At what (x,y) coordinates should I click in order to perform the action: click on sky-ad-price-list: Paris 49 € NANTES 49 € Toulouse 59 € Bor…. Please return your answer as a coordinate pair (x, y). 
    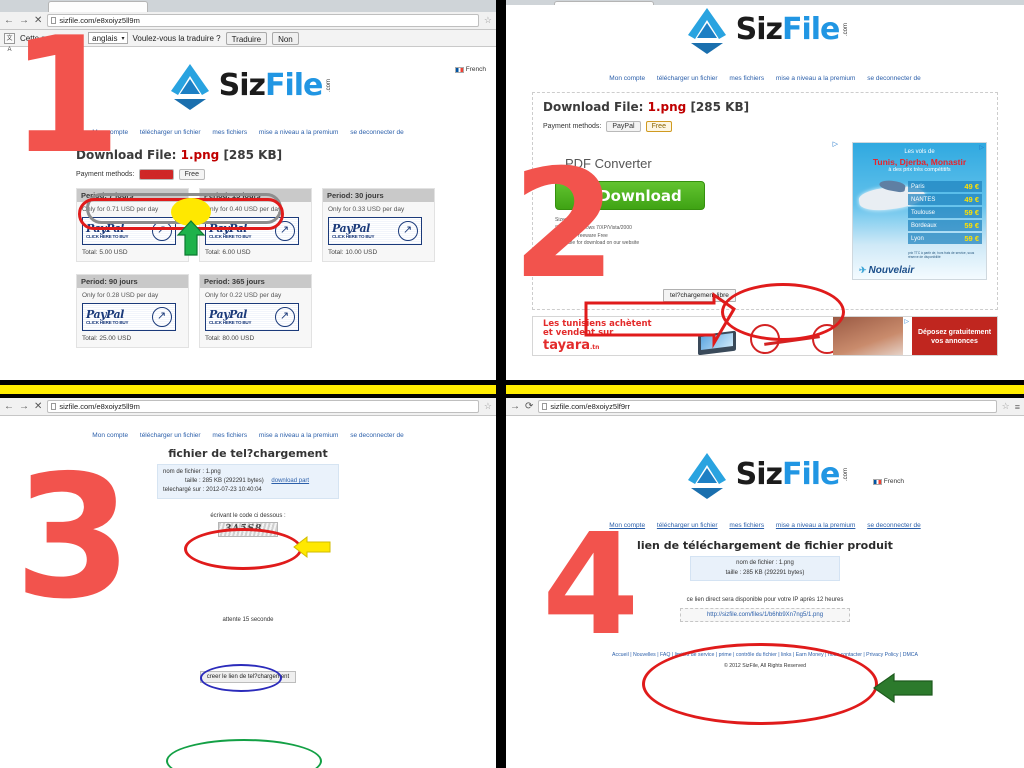
    Looking at the image, I should click on (945, 213).